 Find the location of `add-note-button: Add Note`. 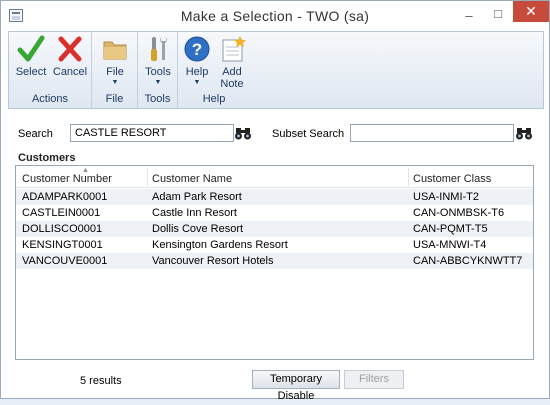

add-note-button: Add Note is located at coordinates (232, 62).